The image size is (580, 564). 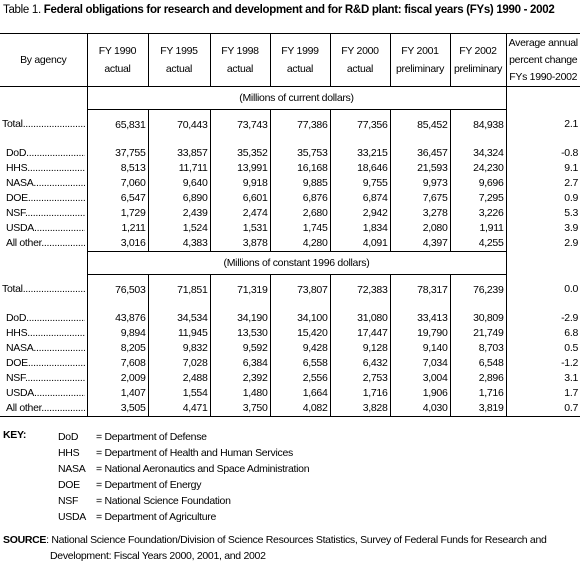 What do you see at coordinates (22, 10) in the screenshot?
I see `table-number: Table 1.` at bounding box center [22, 10].